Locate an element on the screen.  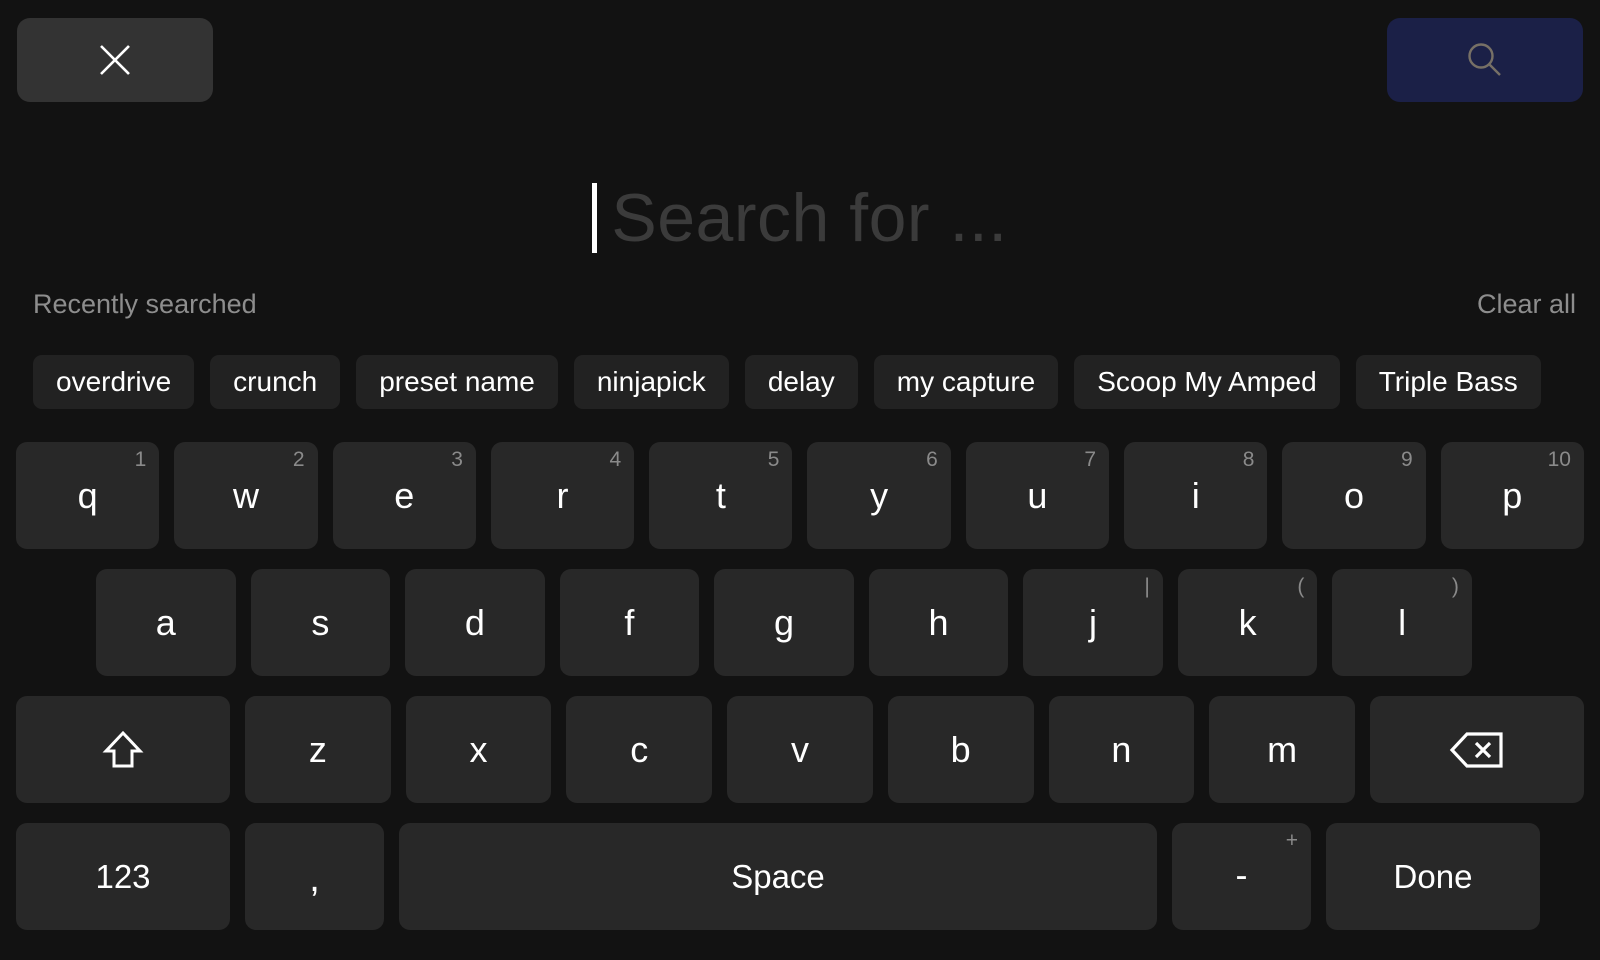
keyboard-row-1: q 1 w 2 e 3 r 4 t 5 y 6 u 7 i 8 o 9 p 10 is located at coordinates (800, 495).